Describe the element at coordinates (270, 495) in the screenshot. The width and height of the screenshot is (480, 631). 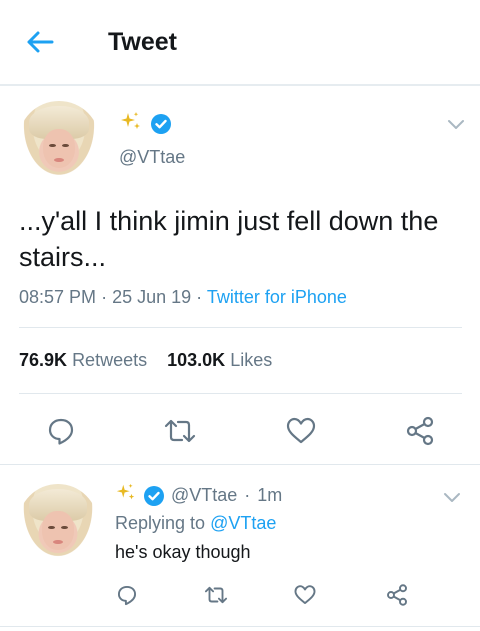
I see `reply-time: 1m` at that location.